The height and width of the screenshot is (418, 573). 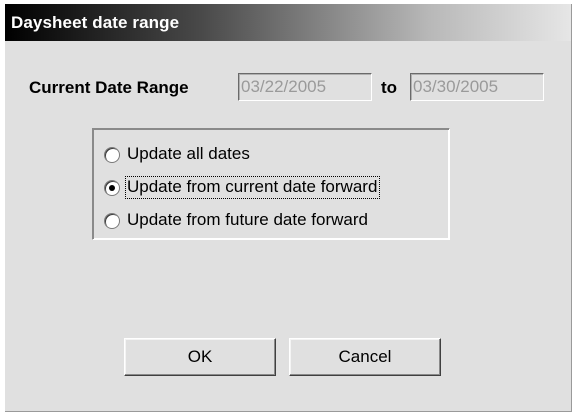 I want to click on radio-button-selected-icon, so click(x=112, y=188).